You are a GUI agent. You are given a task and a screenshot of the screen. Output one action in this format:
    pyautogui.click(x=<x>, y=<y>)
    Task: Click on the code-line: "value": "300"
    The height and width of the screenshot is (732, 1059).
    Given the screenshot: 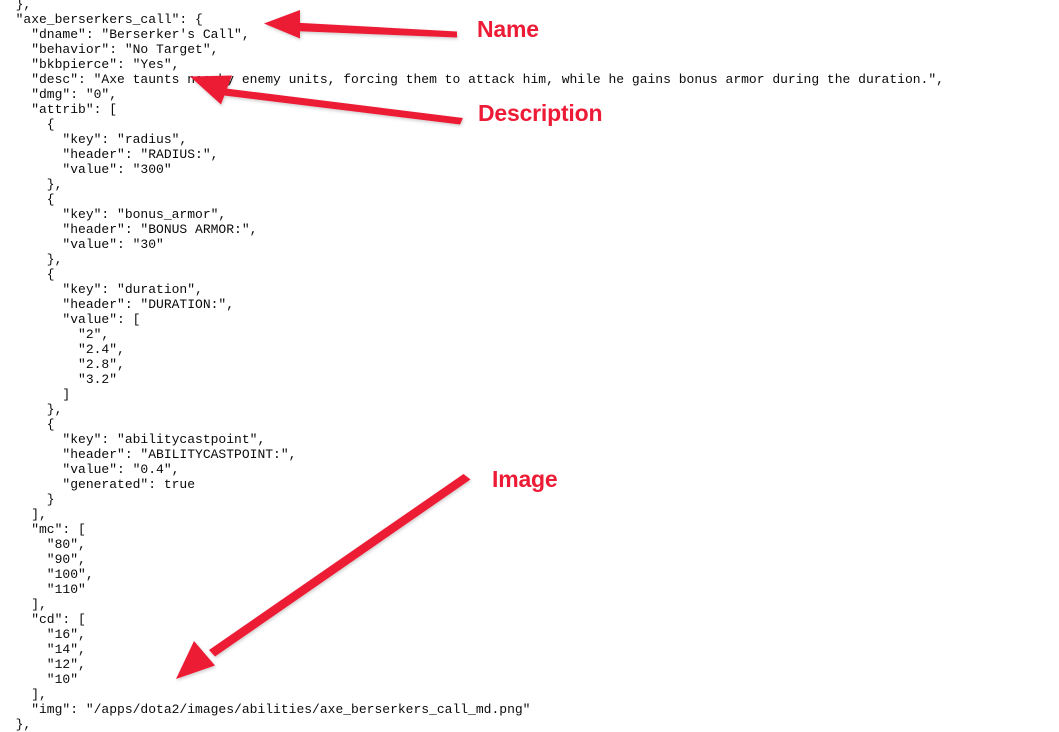 What is the action you would take?
    pyautogui.click(x=86, y=169)
    